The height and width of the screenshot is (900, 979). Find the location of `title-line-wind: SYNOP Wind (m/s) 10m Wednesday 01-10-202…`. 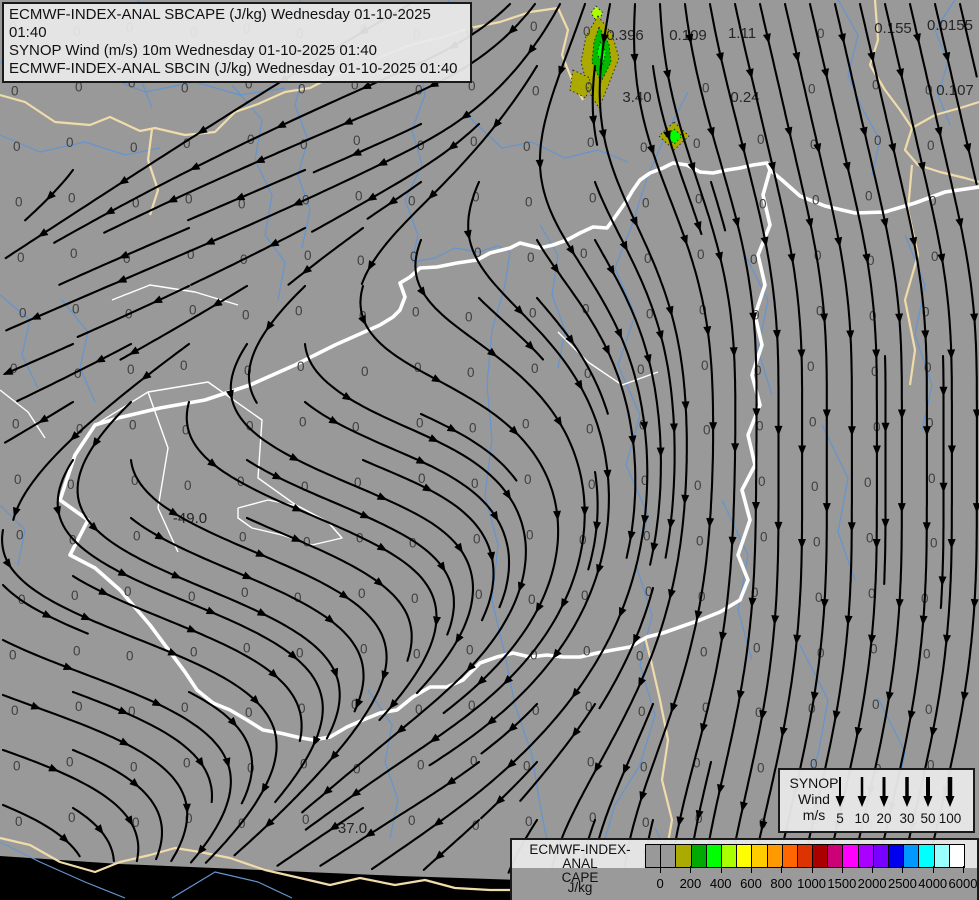

title-line-wind: SYNOP Wind (m/s) 10m Wednesday 01-10-202… is located at coordinates (193, 50).